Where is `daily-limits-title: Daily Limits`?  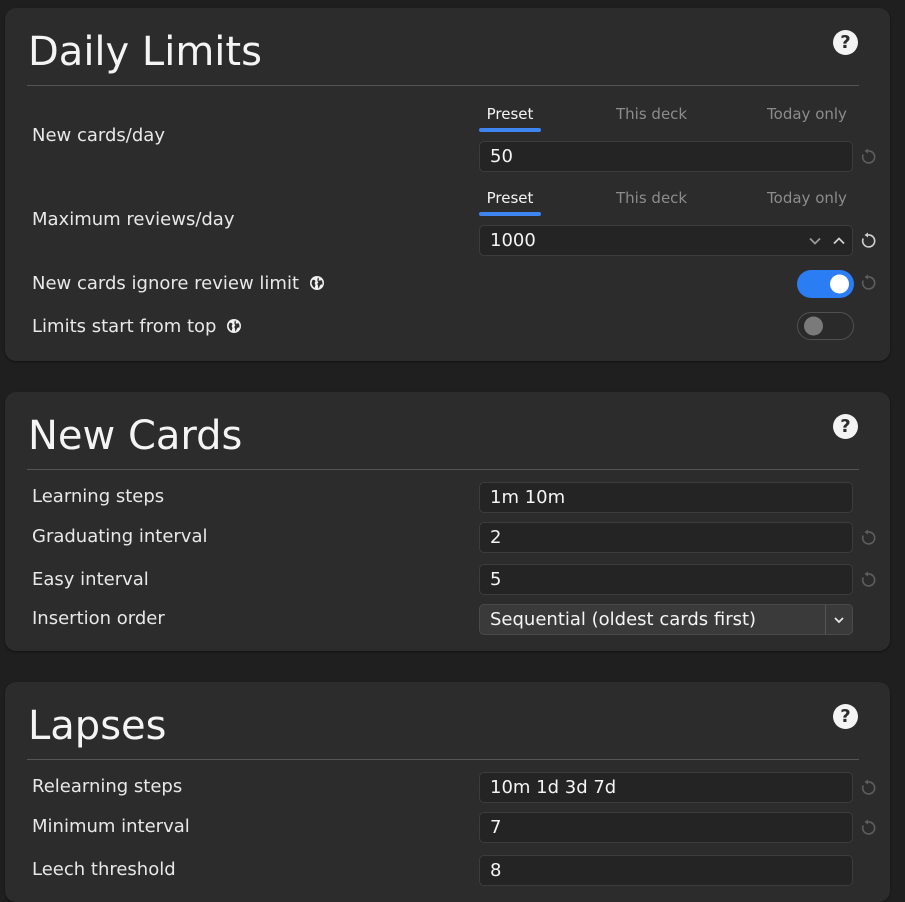 daily-limits-title: Daily Limits is located at coordinates (145, 52).